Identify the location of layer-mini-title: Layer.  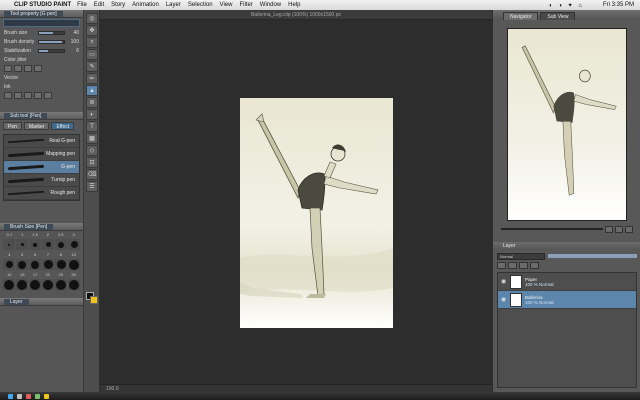
(16, 301).